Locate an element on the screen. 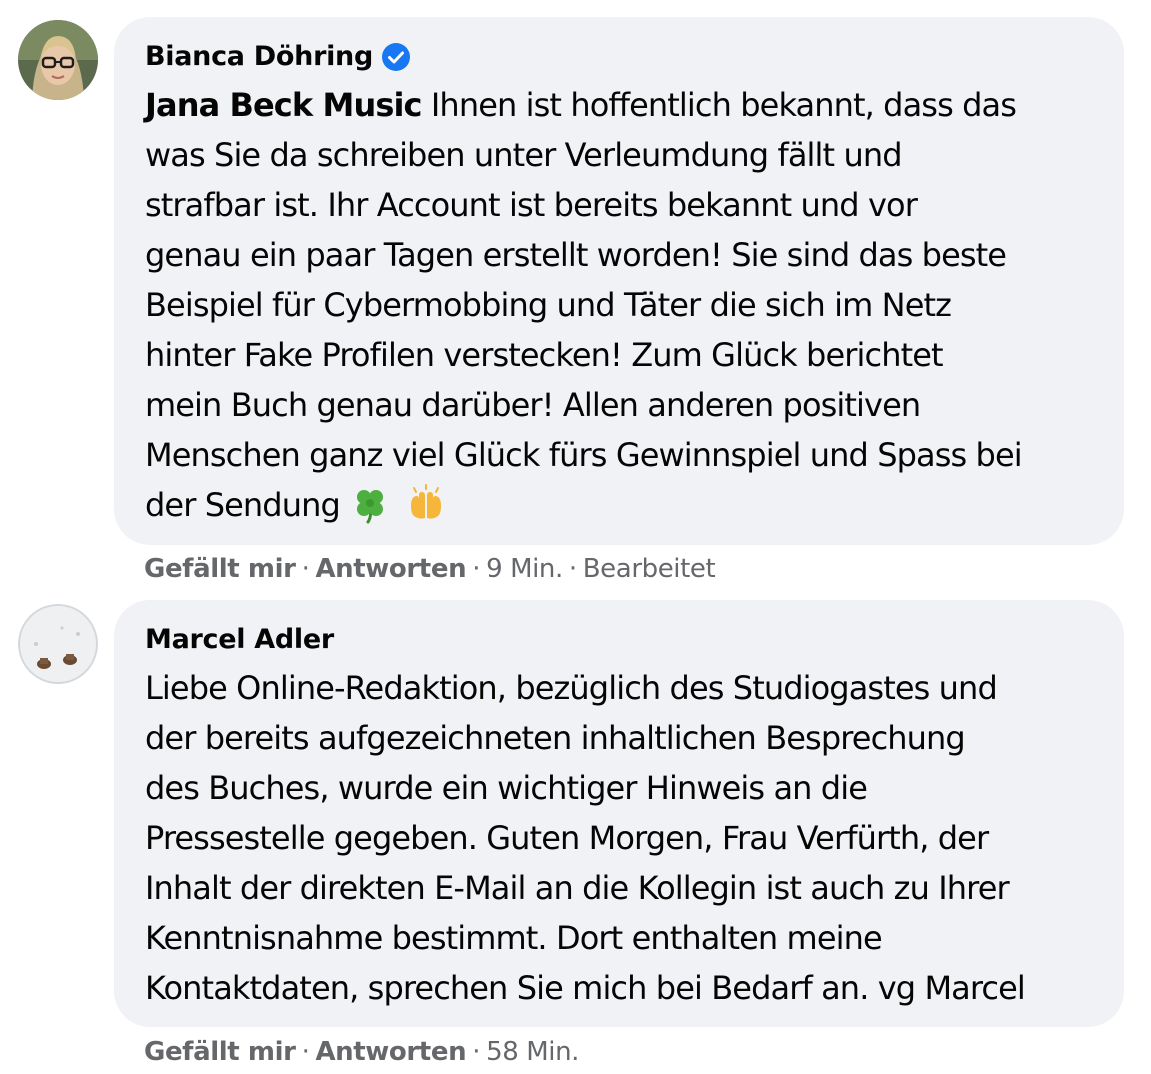 Image resolution: width=1151 pixels, height=1074 pixels. timestamp: 9 Min. is located at coordinates (524, 569).